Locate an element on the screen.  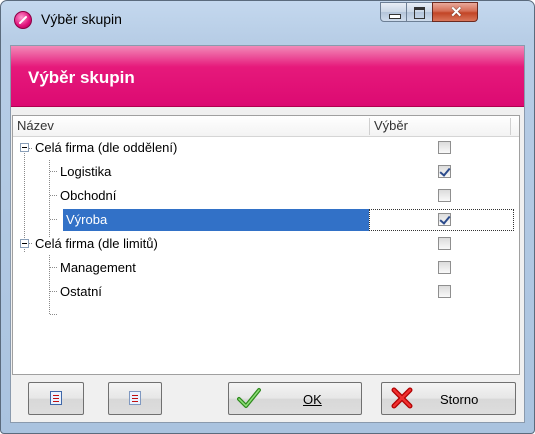
check-mark-icon is located at coordinates (249, 399).